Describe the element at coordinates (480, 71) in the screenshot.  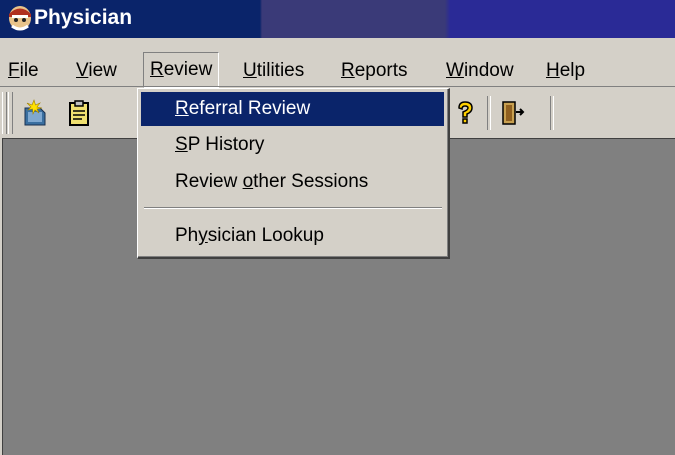
I see `menu-window: Window` at that location.